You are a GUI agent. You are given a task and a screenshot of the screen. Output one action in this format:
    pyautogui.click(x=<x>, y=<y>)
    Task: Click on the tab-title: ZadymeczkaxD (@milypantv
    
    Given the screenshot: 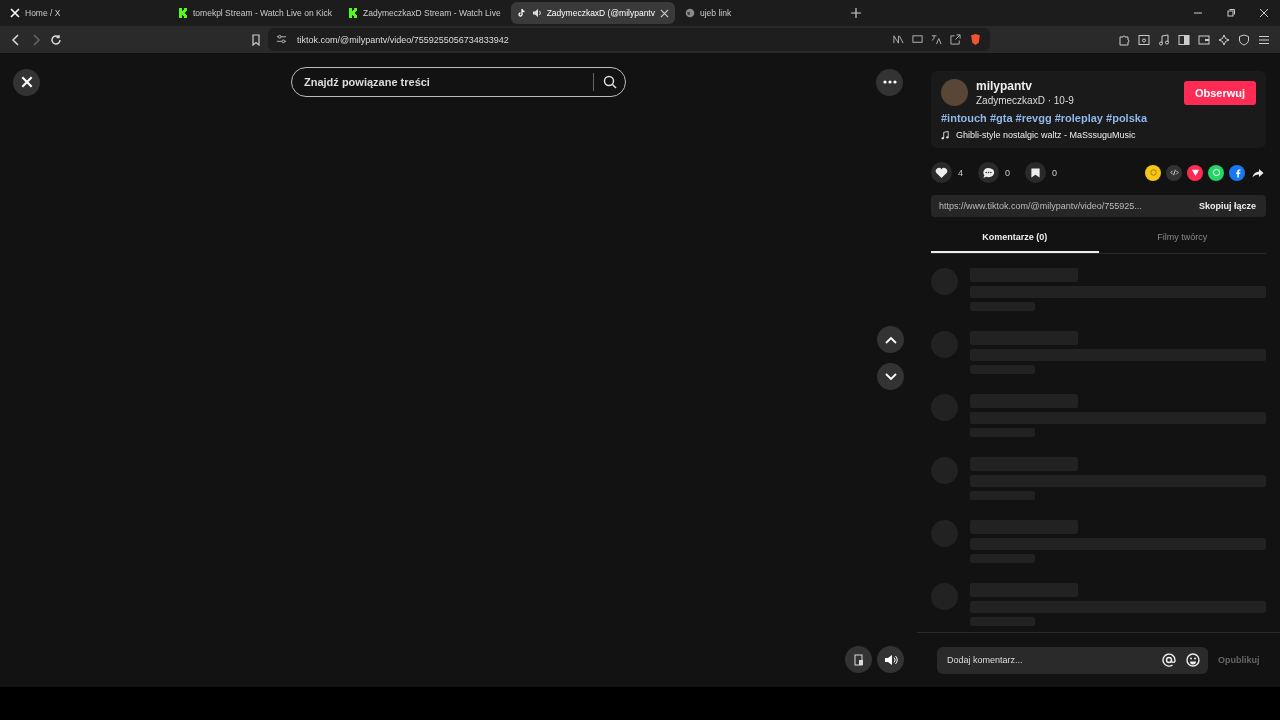 What is the action you would take?
    pyautogui.click(x=600, y=13)
    